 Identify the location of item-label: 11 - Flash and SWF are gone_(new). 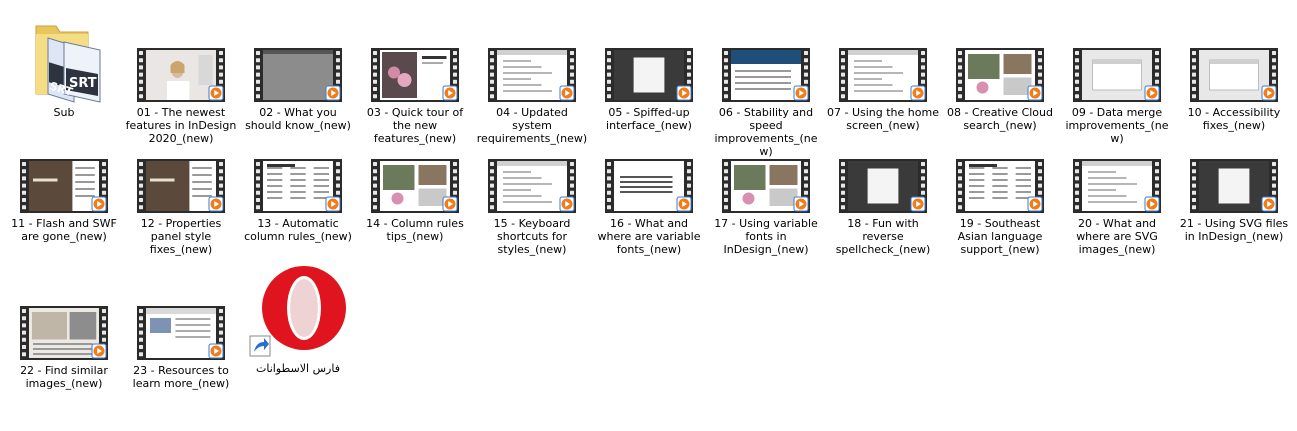
(64, 230).